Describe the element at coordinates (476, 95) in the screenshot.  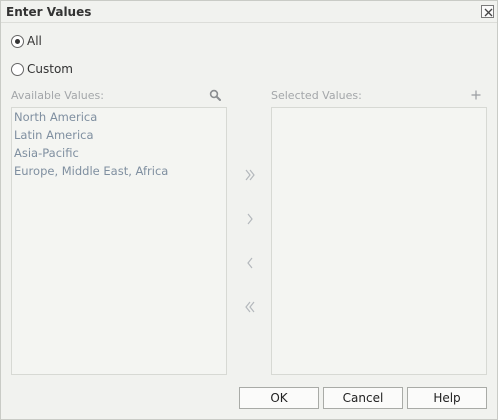
I see `plus-icon` at that location.